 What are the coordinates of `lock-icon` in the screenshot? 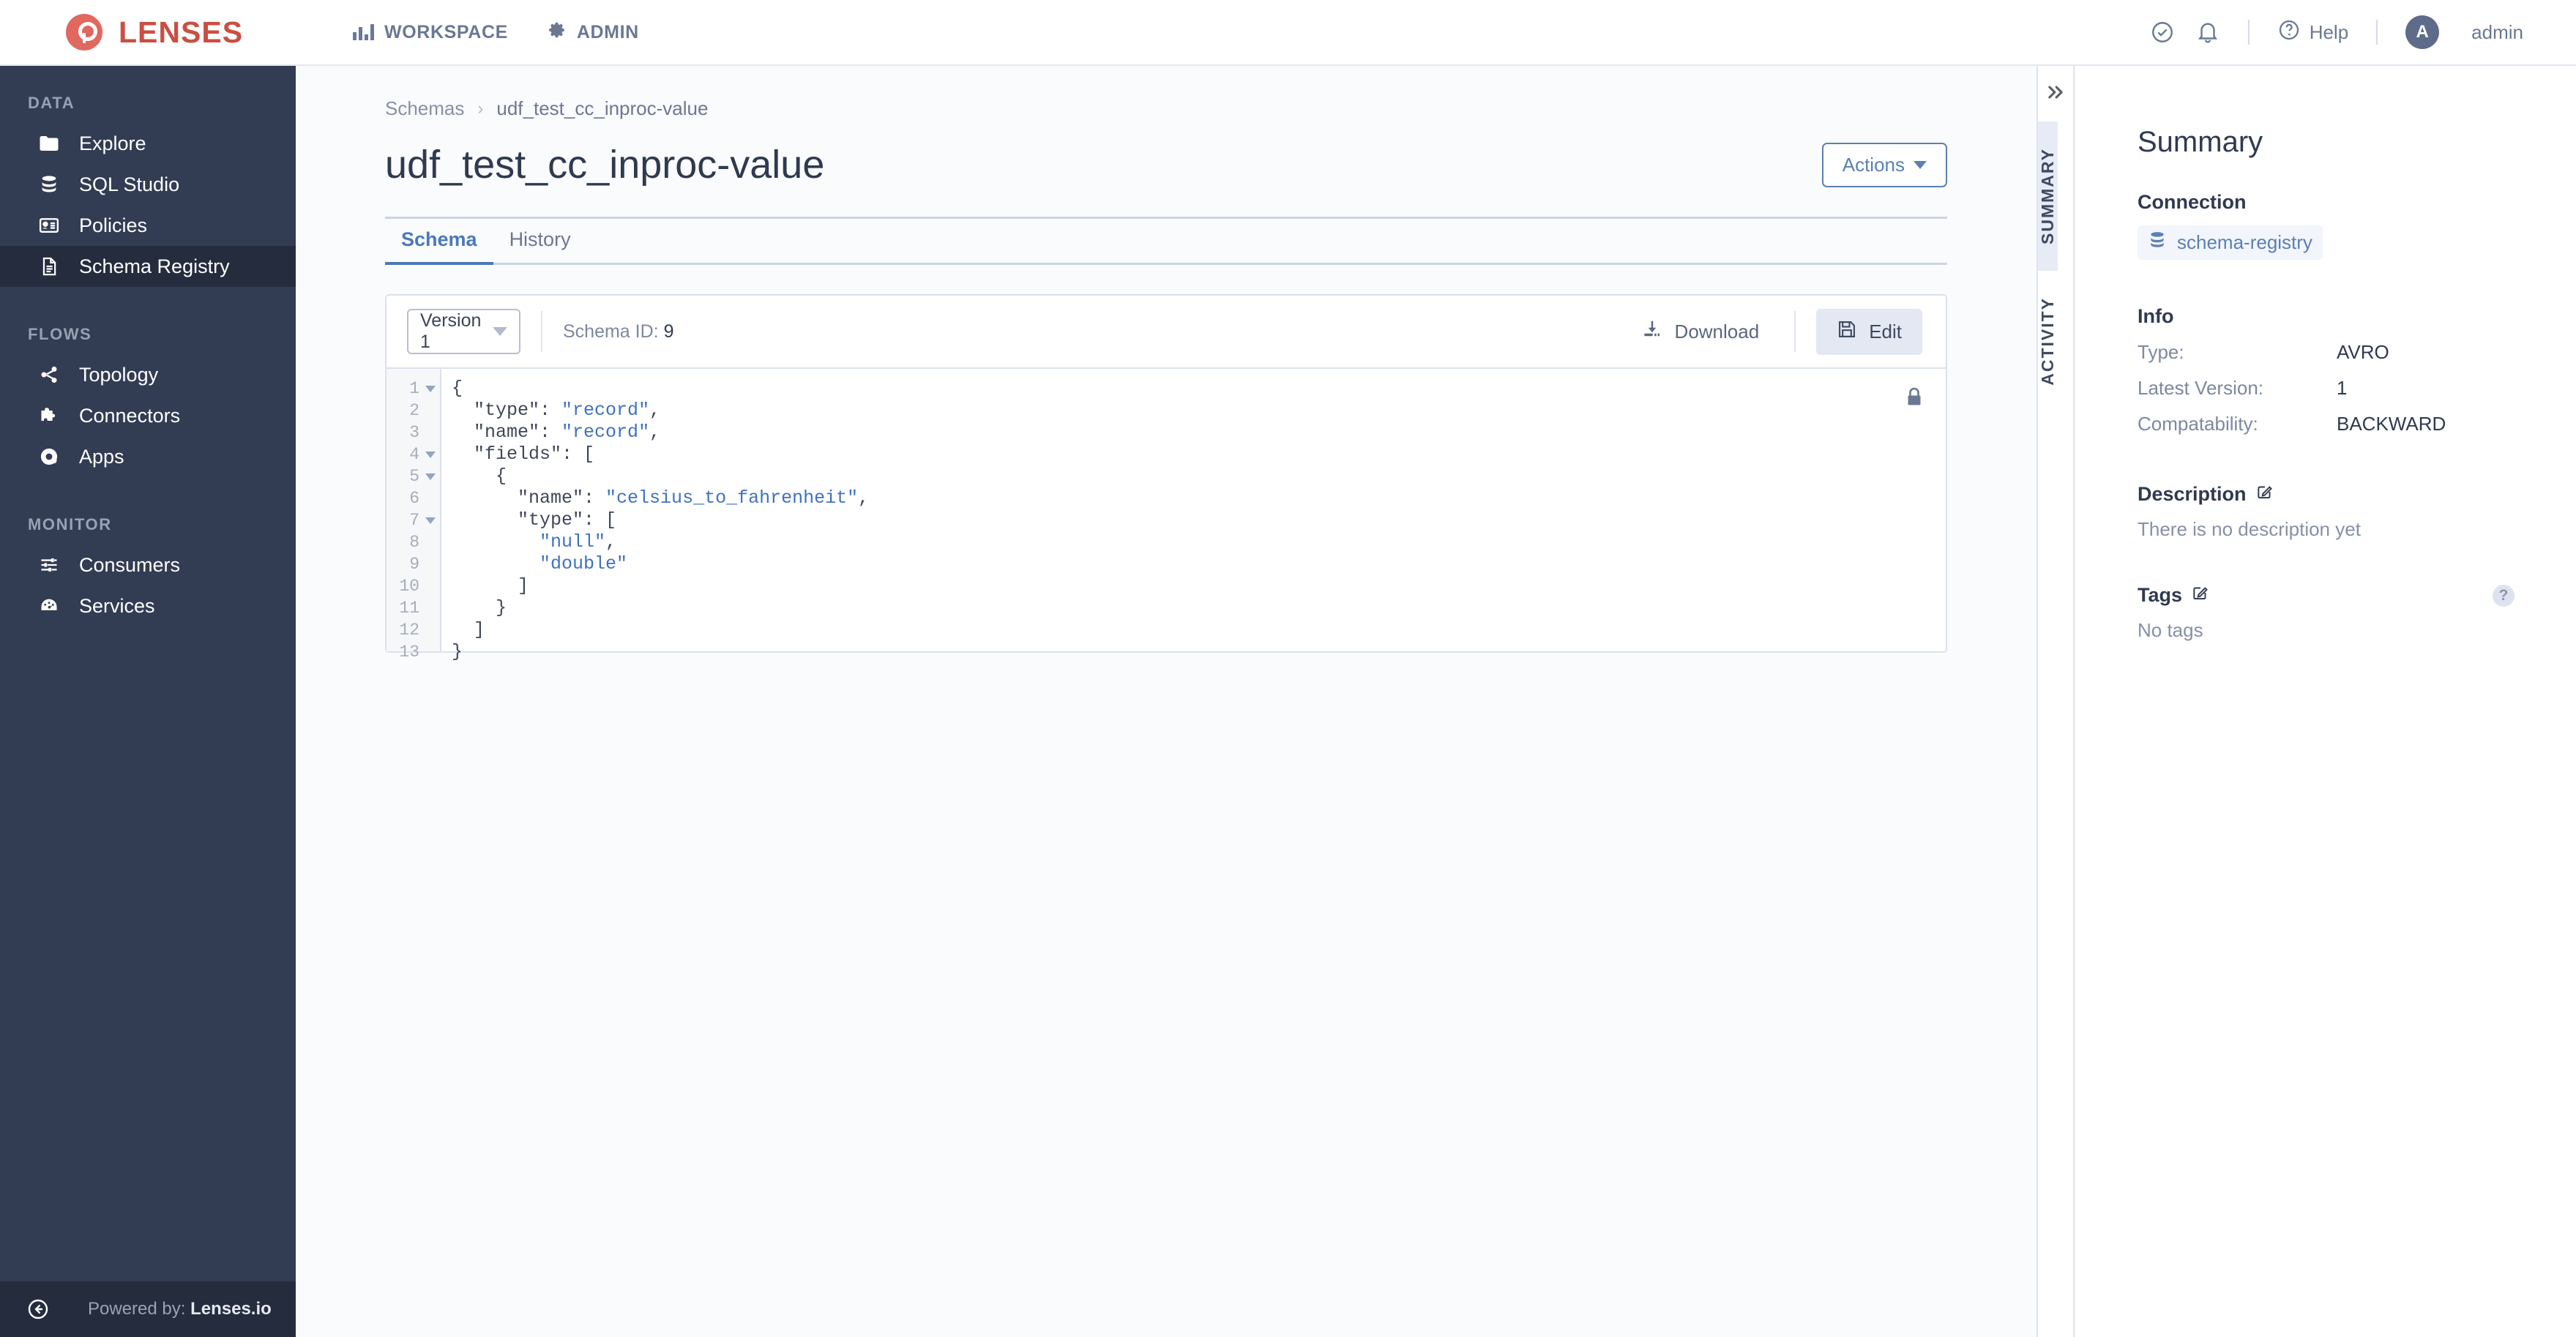 It's located at (1914, 399).